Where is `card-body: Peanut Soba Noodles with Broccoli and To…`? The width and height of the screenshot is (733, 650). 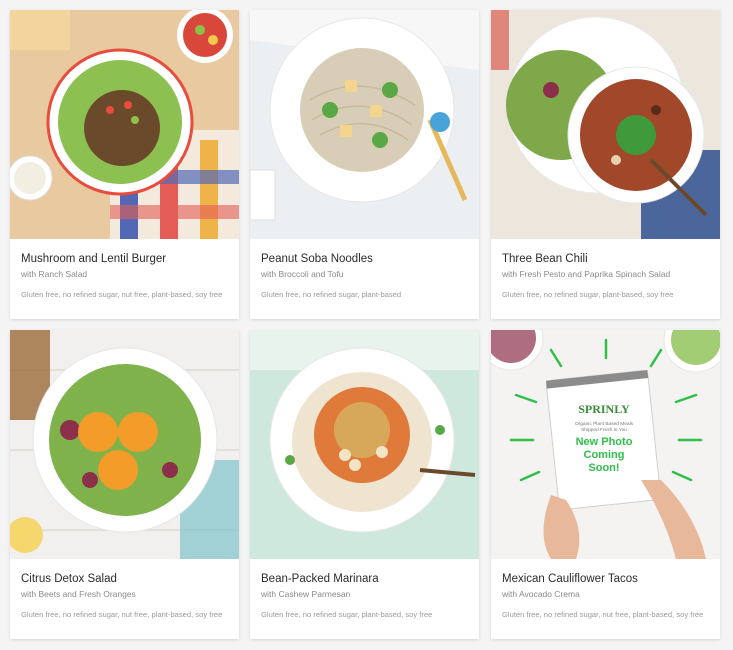
card-body: Peanut Soba Noodles with Broccoli and To… is located at coordinates (364, 274).